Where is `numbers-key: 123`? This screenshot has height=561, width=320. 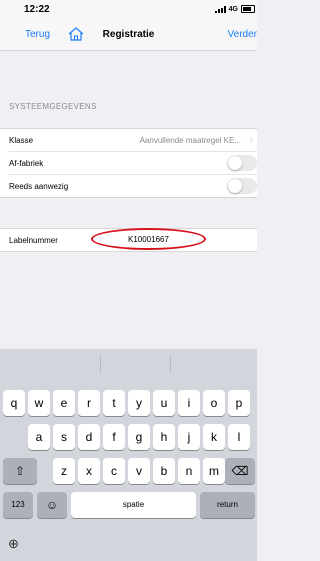
numbers-key: 123 is located at coordinates (18, 505).